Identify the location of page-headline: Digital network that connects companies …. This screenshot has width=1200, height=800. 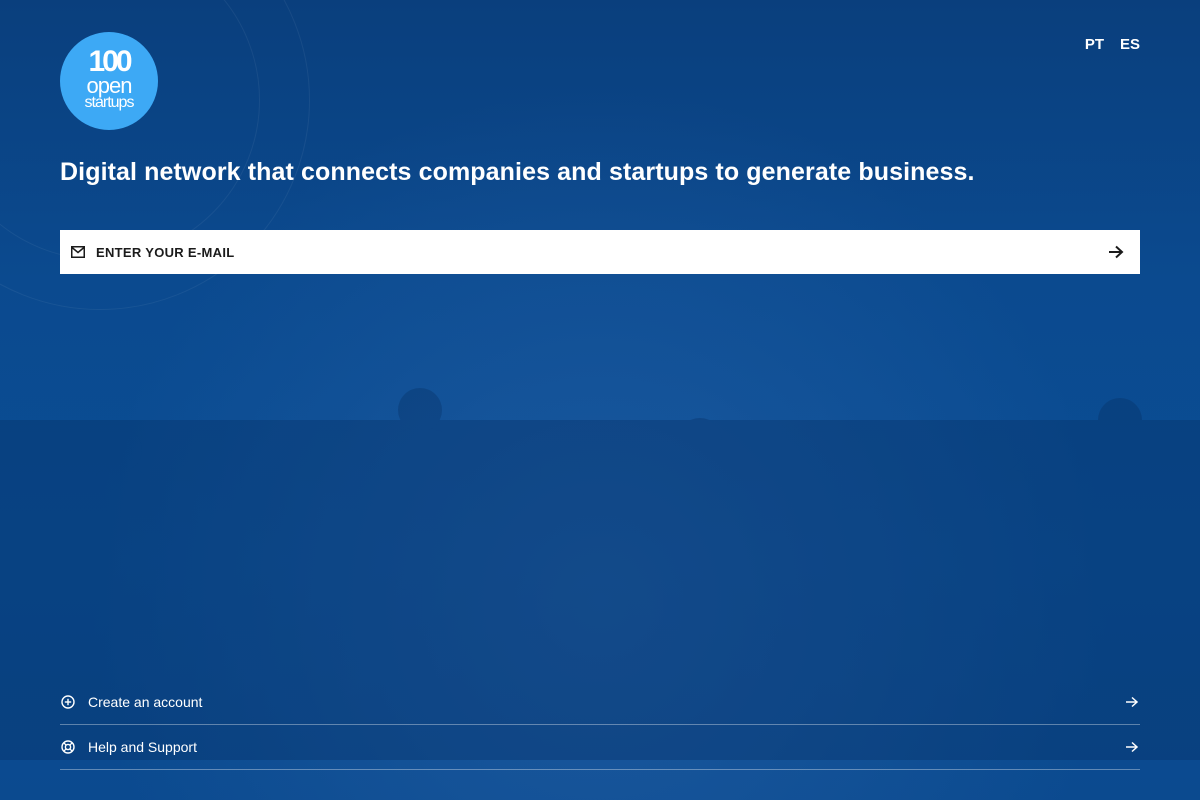
(517, 172).